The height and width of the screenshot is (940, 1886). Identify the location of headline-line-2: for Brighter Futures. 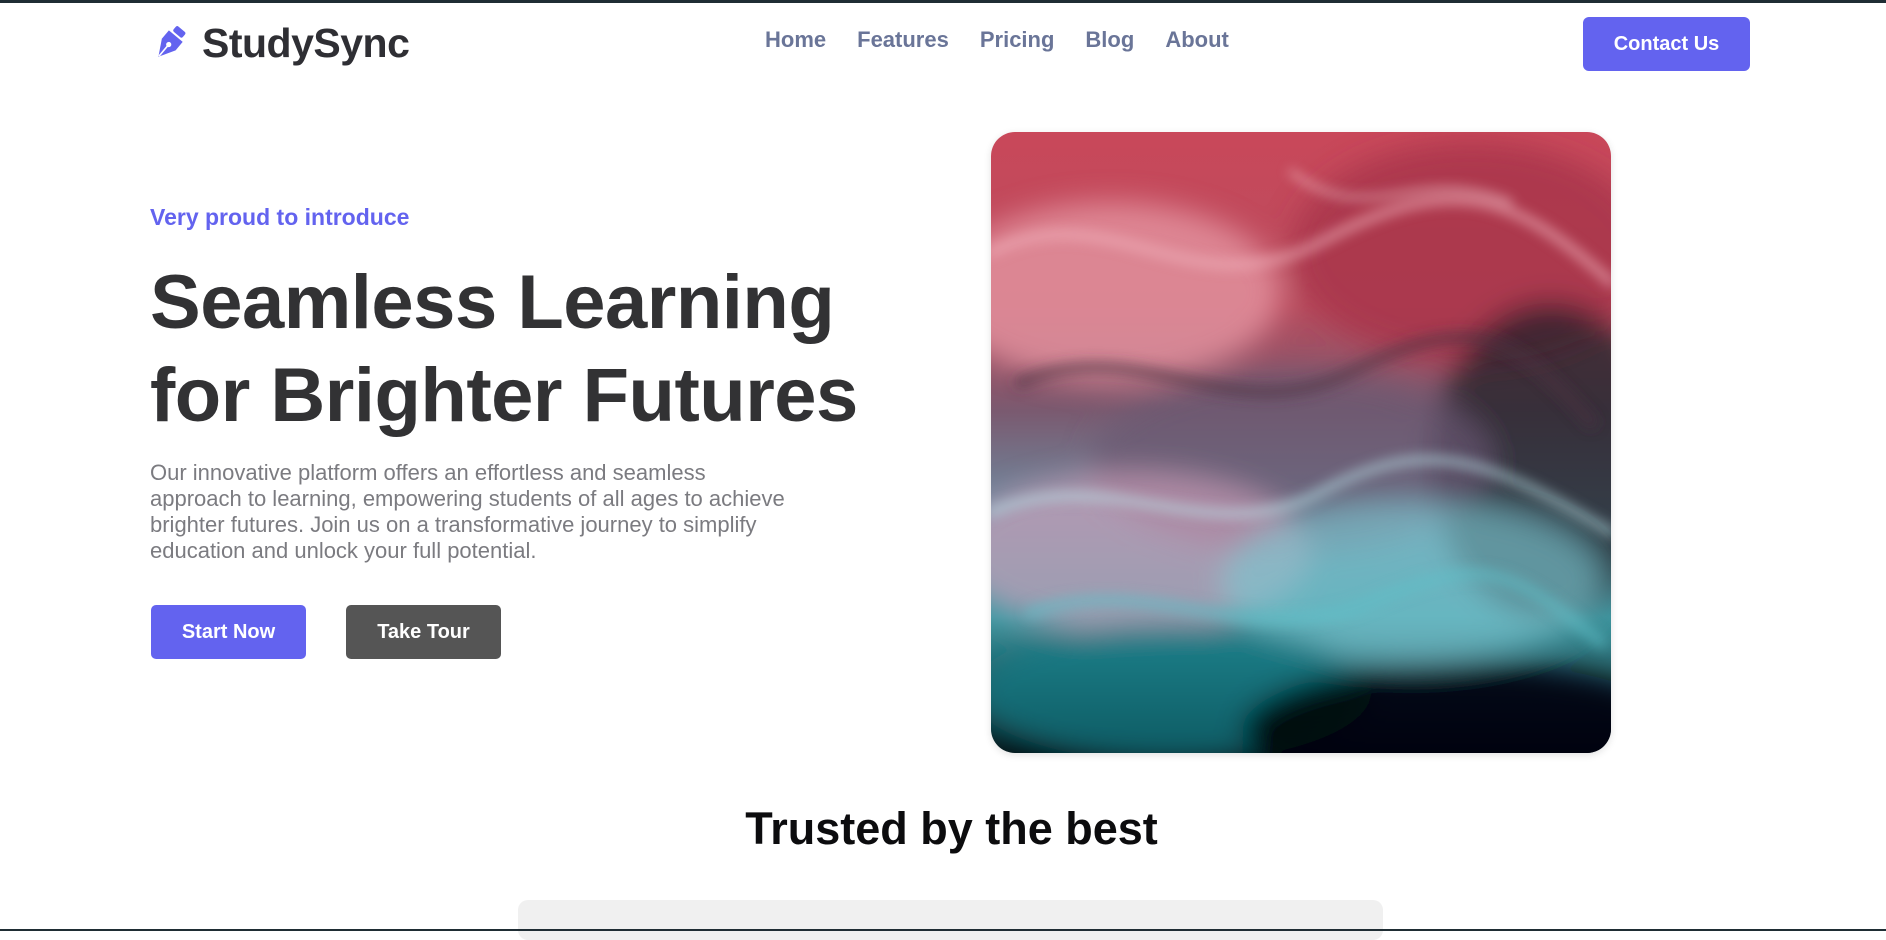
(504, 395).